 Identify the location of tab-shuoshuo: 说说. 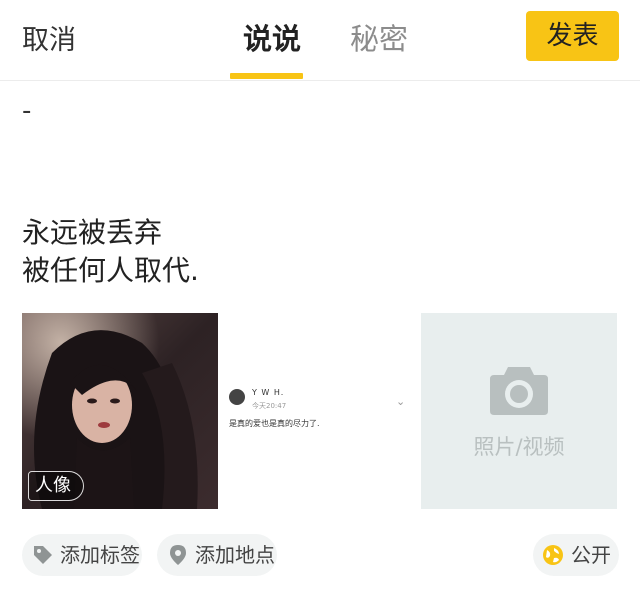
(272, 37).